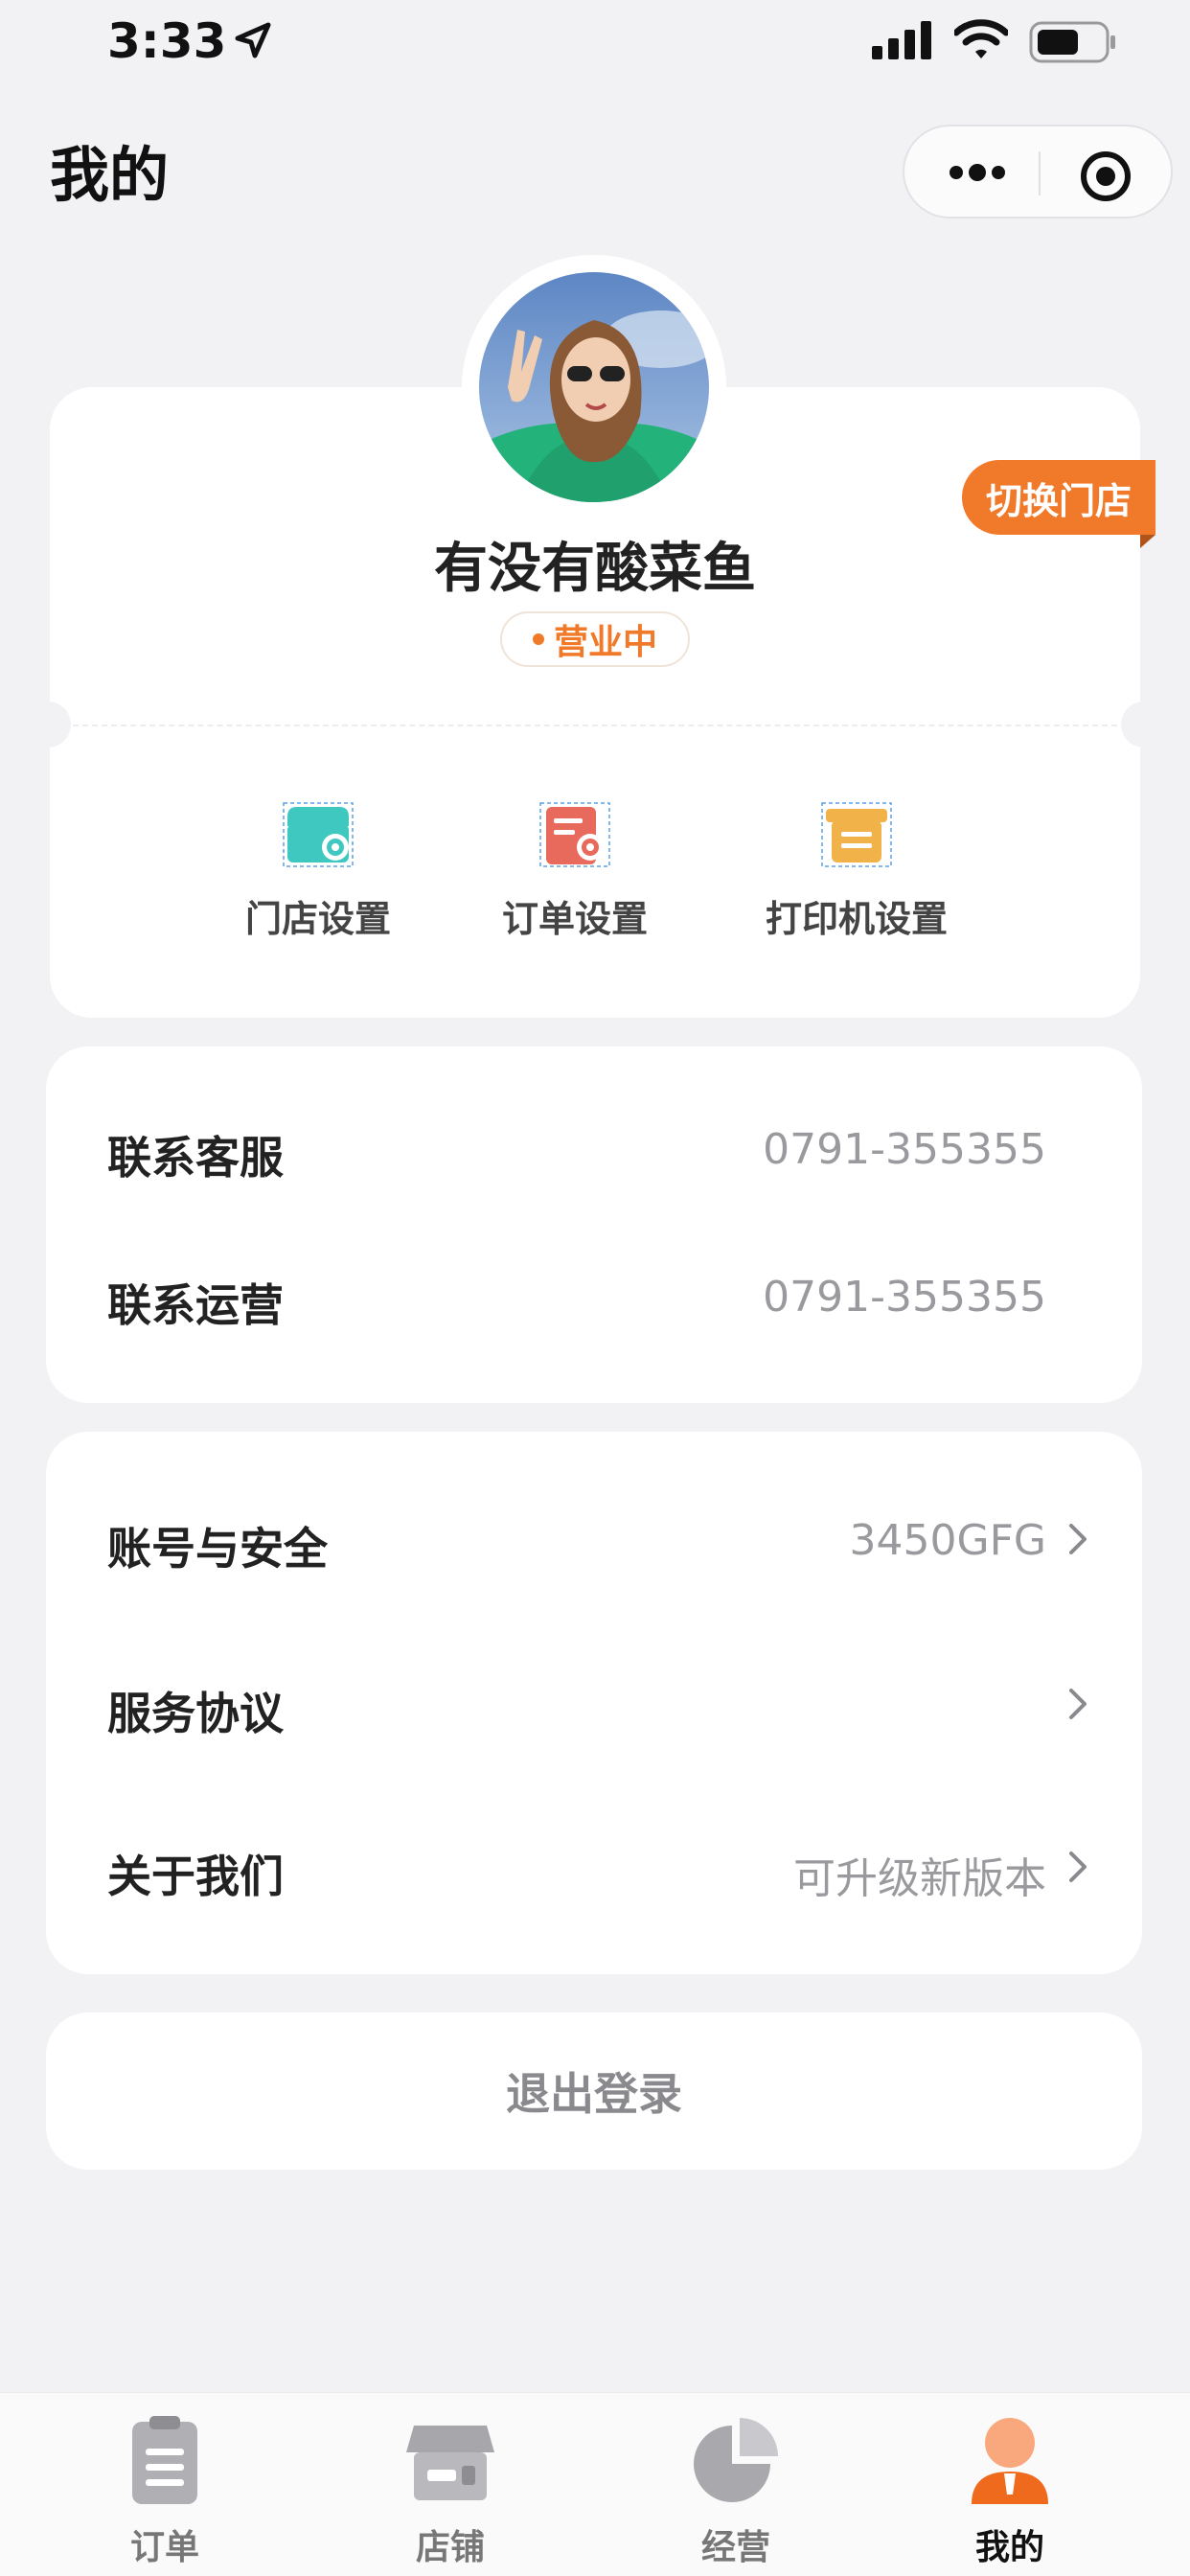  What do you see at coordinates (195, 1713) in the screenshot?
I see `row-label: 服务协议` at bounding box center [195, 1713].